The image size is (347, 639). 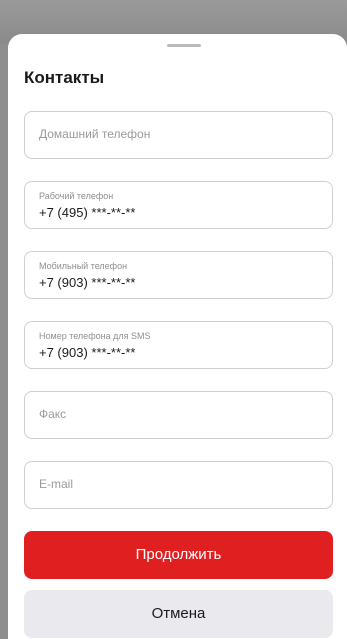 What do you see at coordinates (76, 196) in the screenshot?
I see `work-phone-label: Рабочий телефон` at bounding box center [76, 196].